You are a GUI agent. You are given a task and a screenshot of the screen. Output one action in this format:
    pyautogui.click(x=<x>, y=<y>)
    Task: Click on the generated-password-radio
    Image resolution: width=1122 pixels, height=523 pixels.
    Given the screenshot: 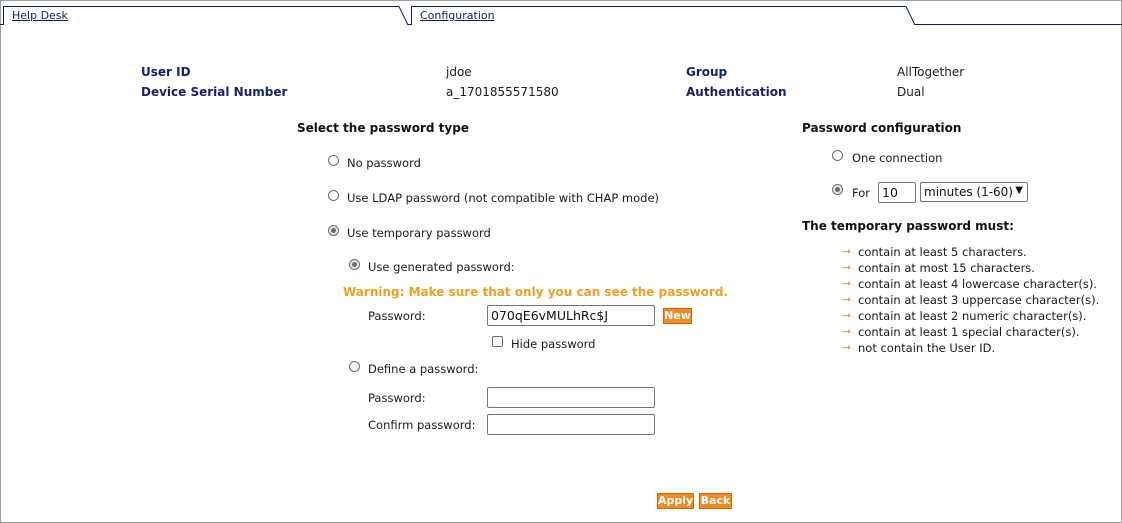 What is the action you would take?
    pyautogui.click(x=354, y=264)
    